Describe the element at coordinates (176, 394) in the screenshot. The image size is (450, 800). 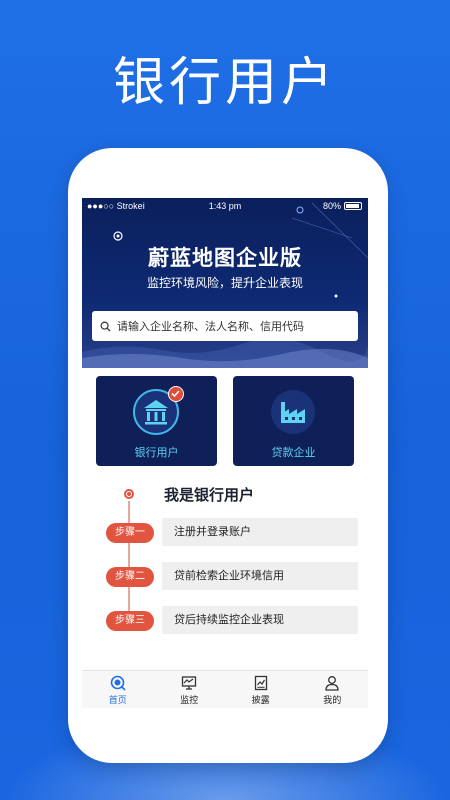
I see `selected-check-icon` at that location.